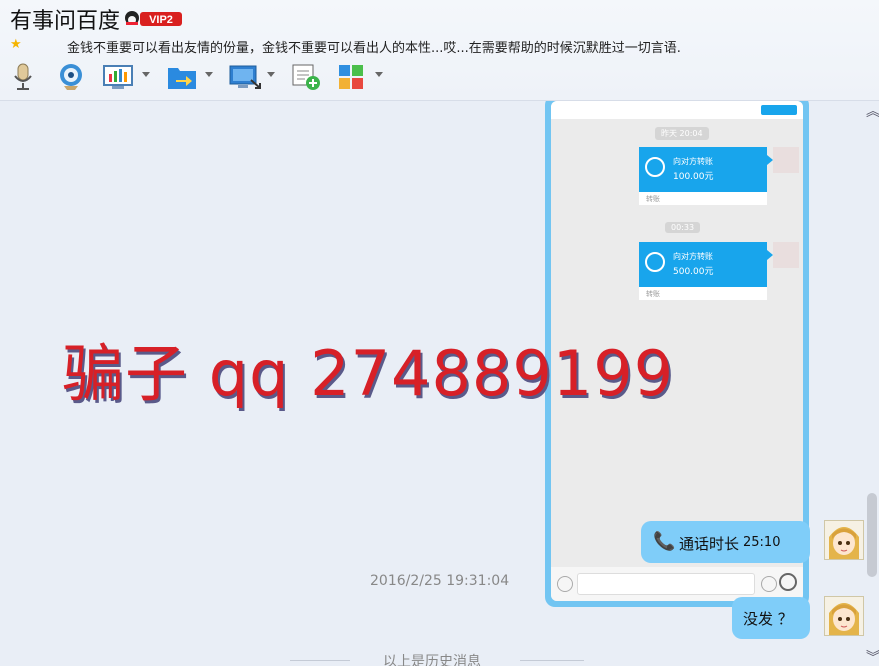 The width and height of the screenshot is (879, 666). I want to click on video-camera-icon, so click(71, 77).